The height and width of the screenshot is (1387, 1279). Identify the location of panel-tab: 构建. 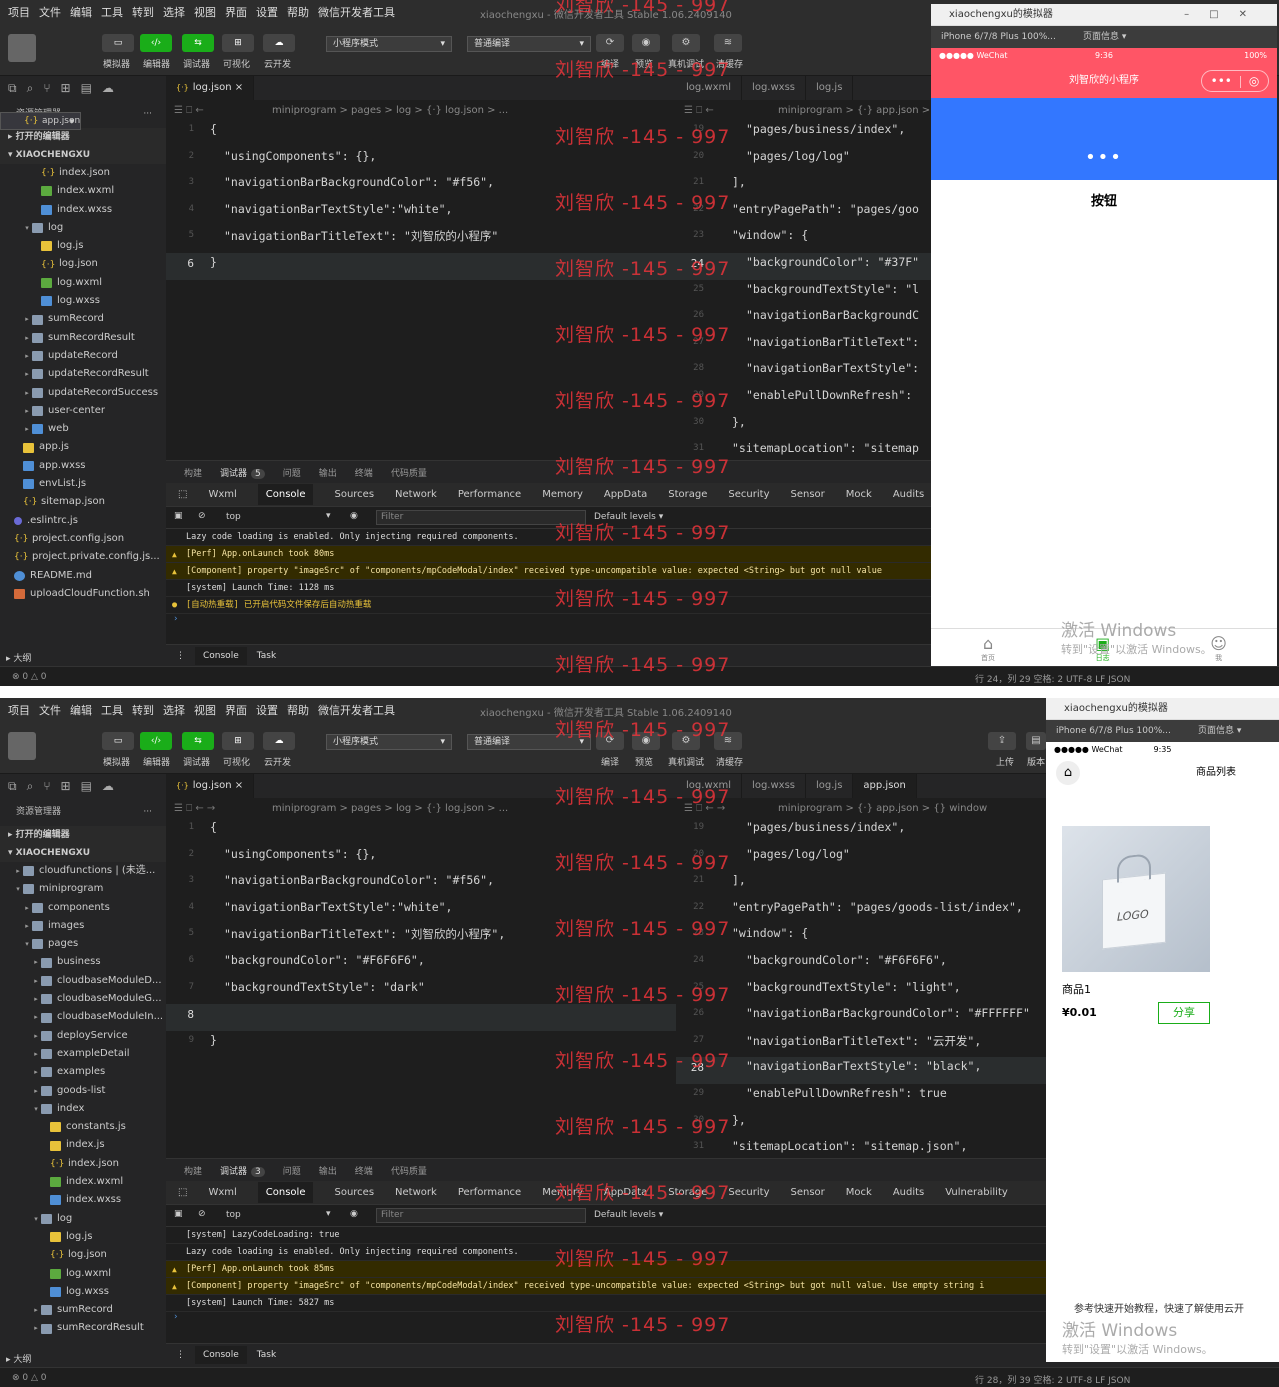
(193, 472).